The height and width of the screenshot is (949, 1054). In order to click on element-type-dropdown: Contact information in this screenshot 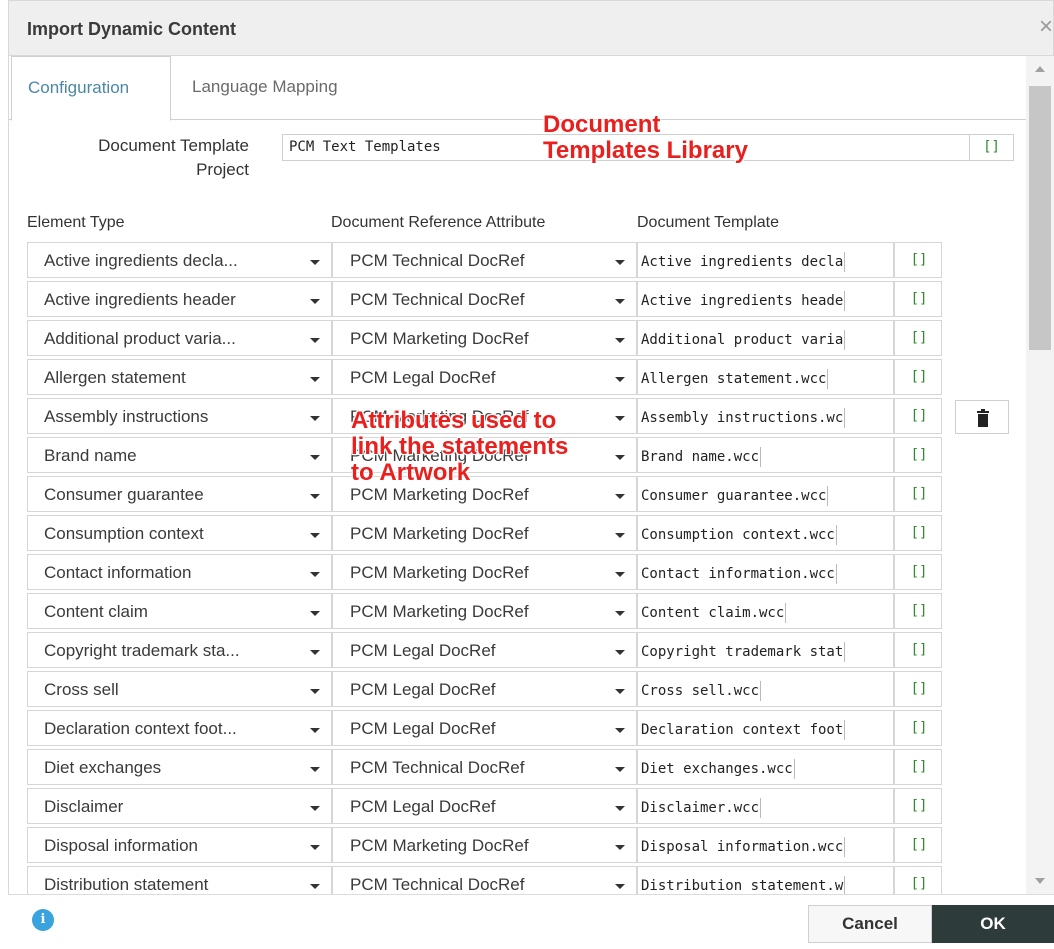, I will do `click(179, 572)`.